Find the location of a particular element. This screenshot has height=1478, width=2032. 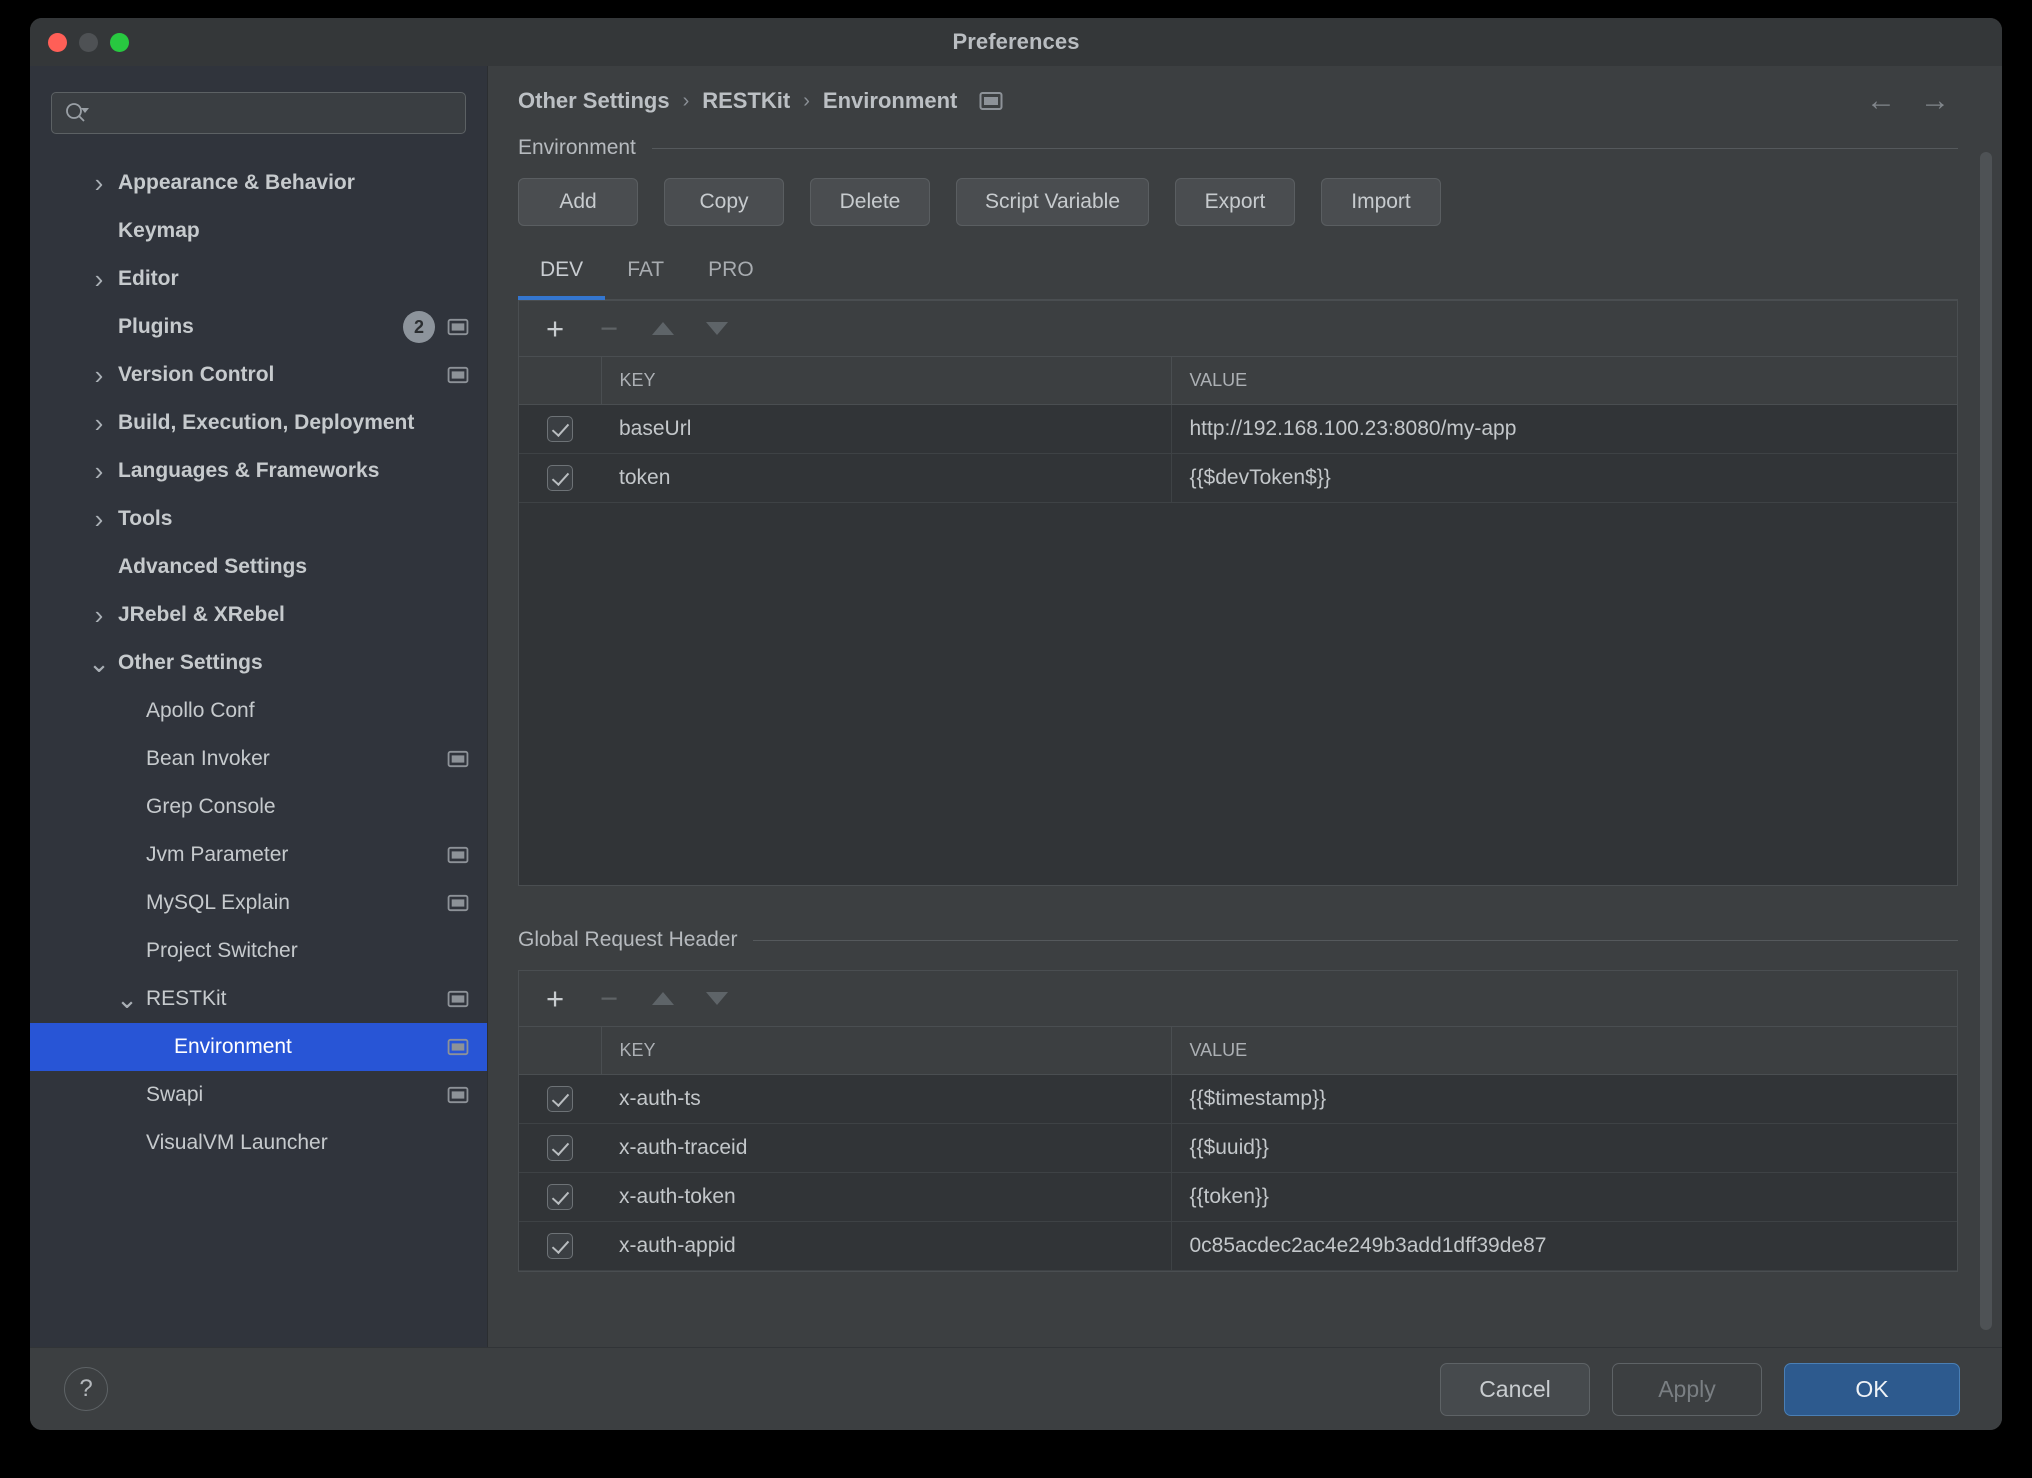

arrow-right-icon: → is located at coordinates (1935, 101).